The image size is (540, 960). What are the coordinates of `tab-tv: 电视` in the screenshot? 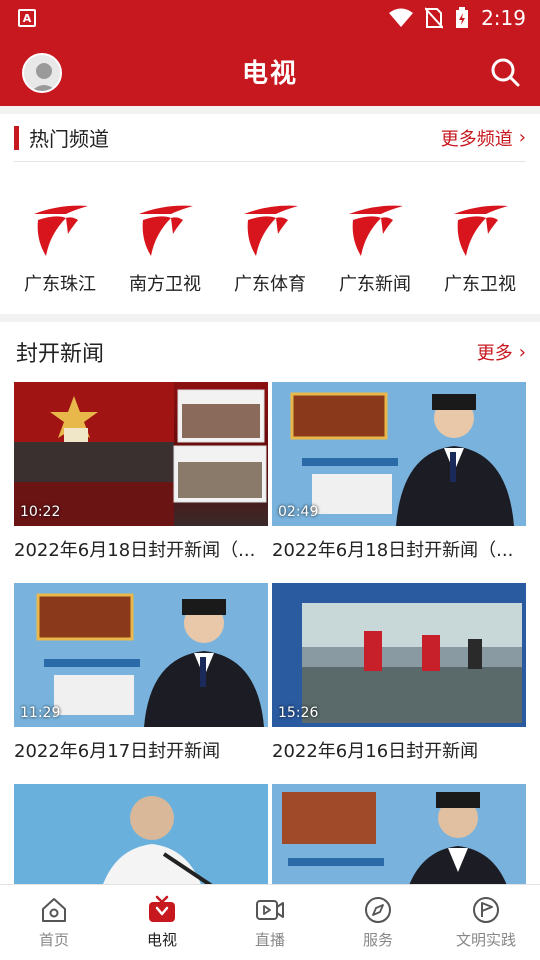 It's located at (162, 922).